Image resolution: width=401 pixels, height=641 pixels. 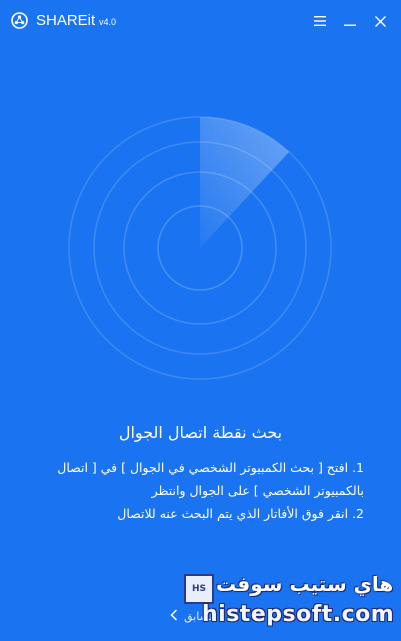 I want to click on close-button, so click(x=380, y=21).